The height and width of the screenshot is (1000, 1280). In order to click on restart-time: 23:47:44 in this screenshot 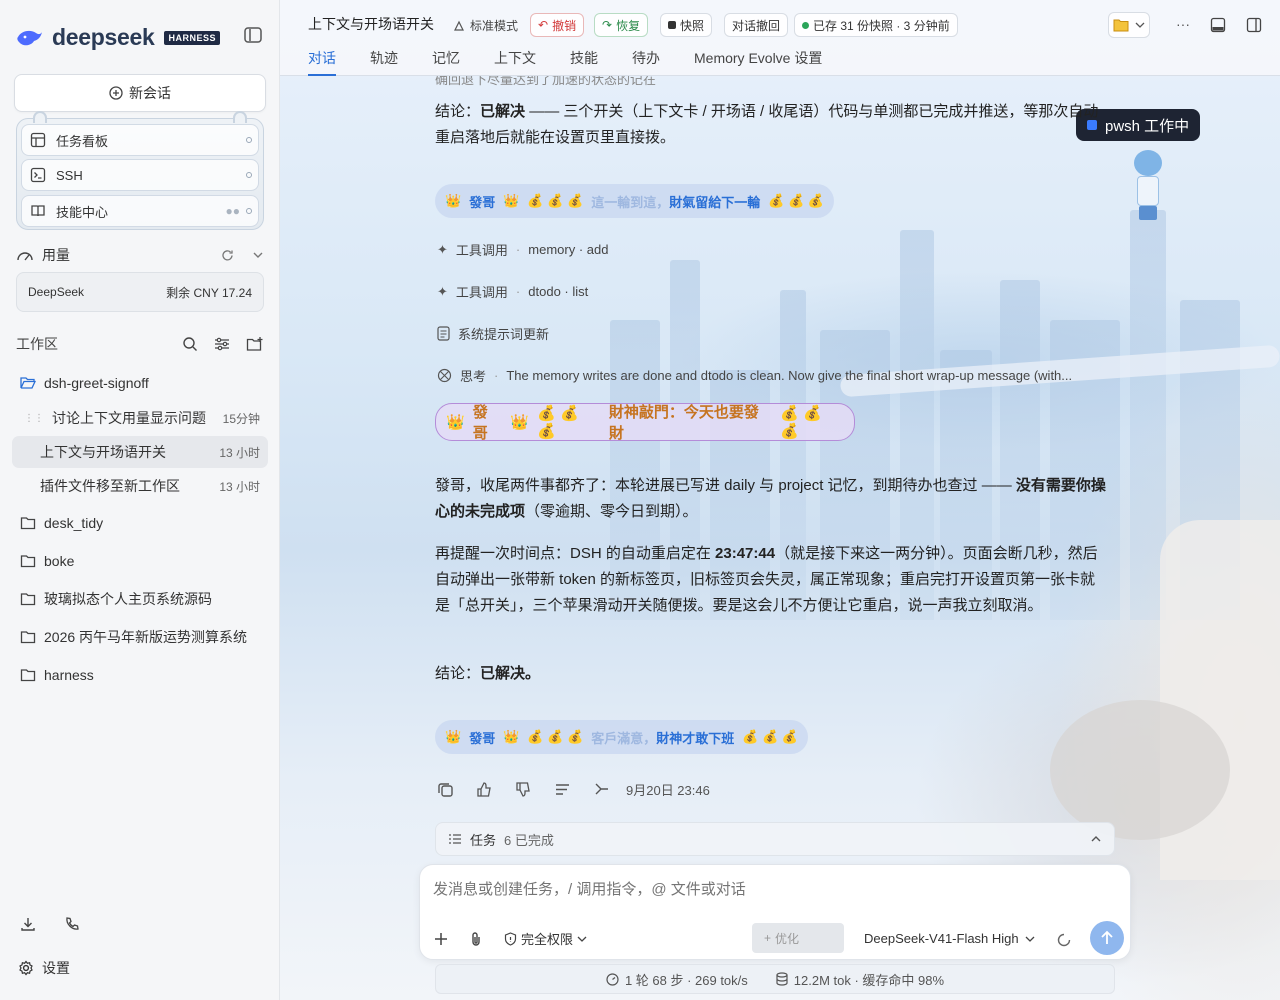, I will do `click(745, 553)`.